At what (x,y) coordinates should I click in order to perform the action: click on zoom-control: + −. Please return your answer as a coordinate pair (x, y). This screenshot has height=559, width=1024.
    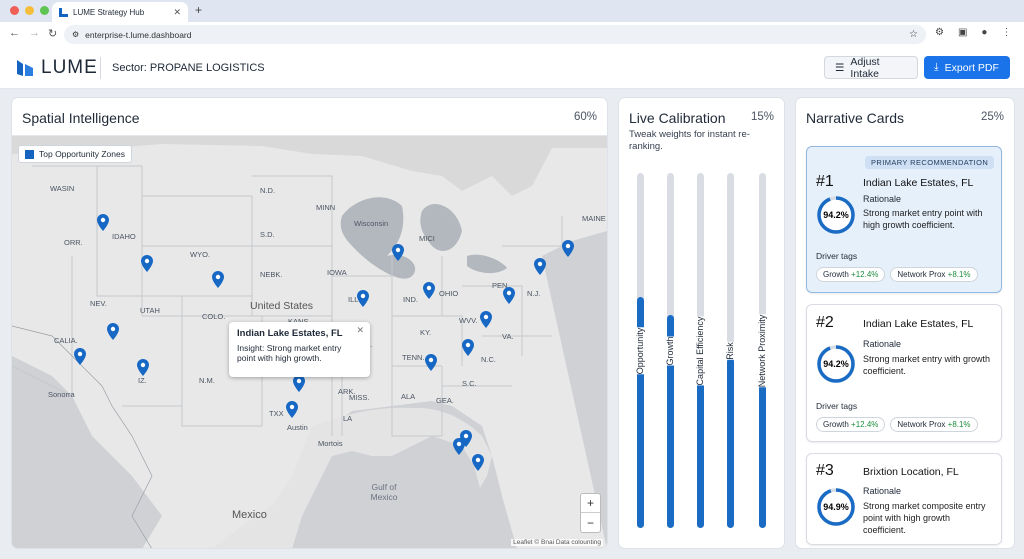
    Looking at the image, I should click on (590, 513).